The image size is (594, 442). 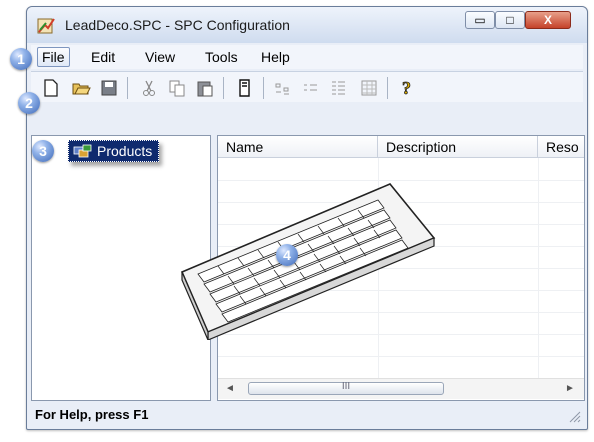 What do you see at coordinates (458, 147) in the screenshot?
I see `column-header-description: Description` at bounding box center [458, 147].